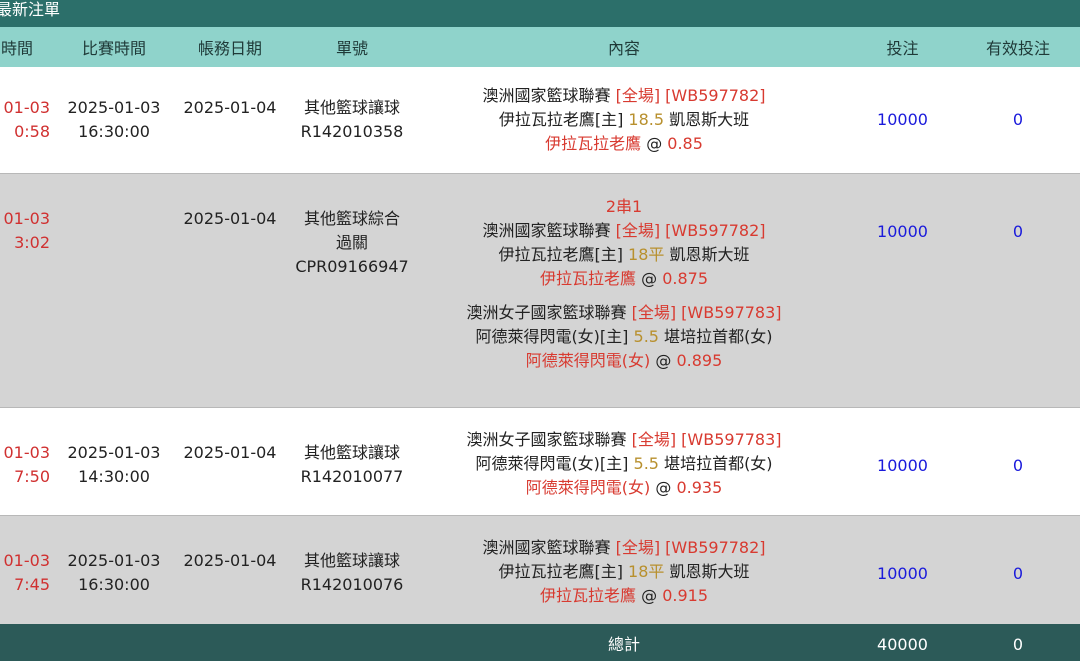 Image resolution: width=1080 pixels, height=661 pixels. Describe the element at coordinates (32, 476) in the screenshot. I see `bet-time-clock: 7:50` at that location.